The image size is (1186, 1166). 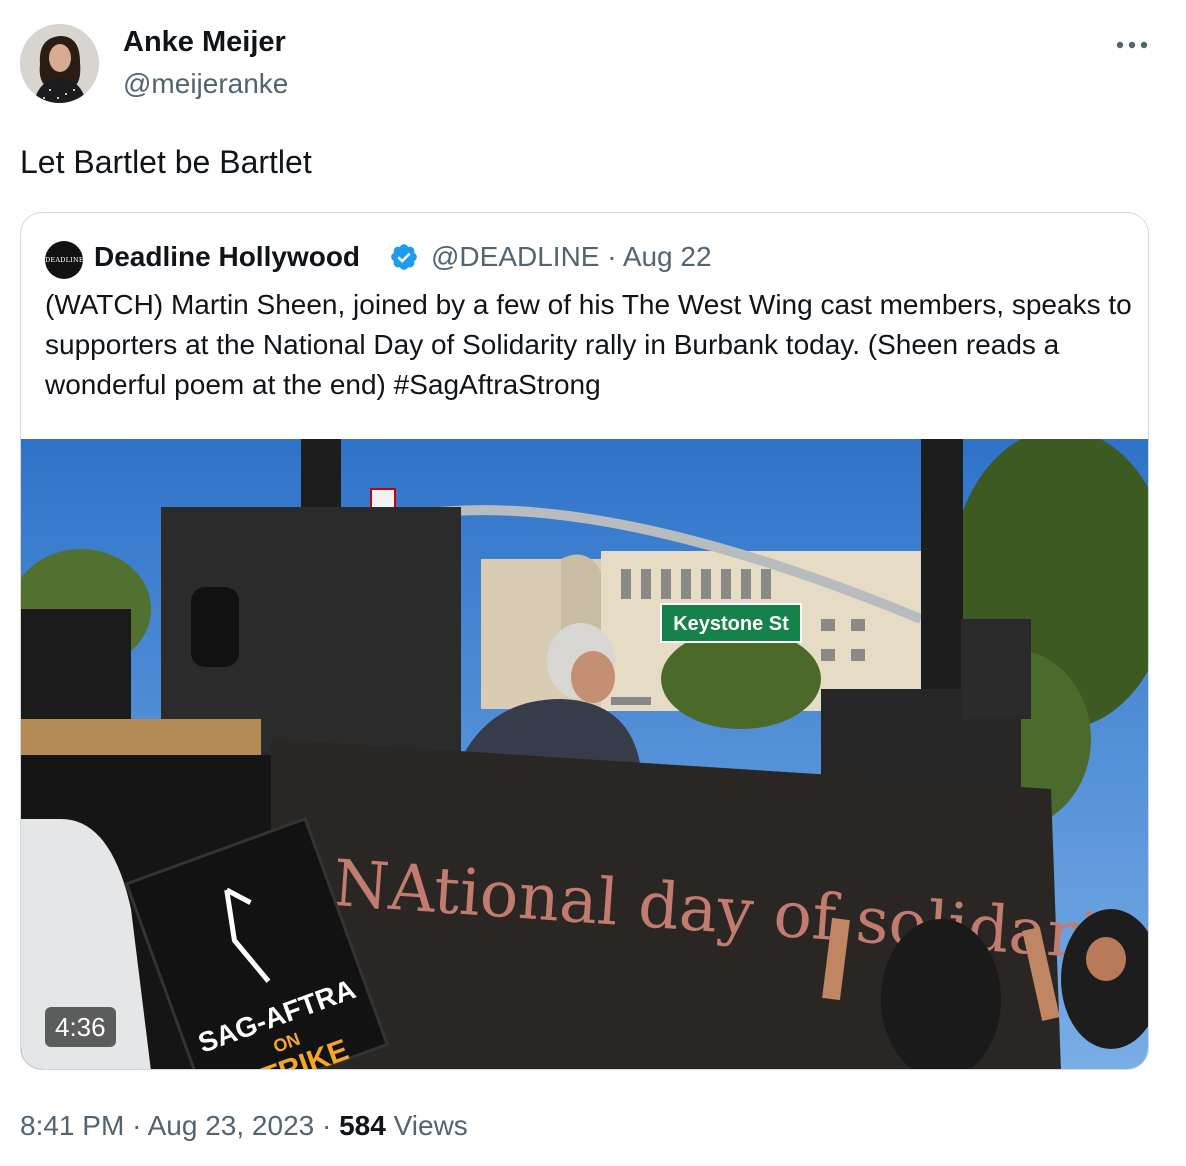 I want to click on quote-author-name: Deadline Hollywood, so click(x=227, y=257).